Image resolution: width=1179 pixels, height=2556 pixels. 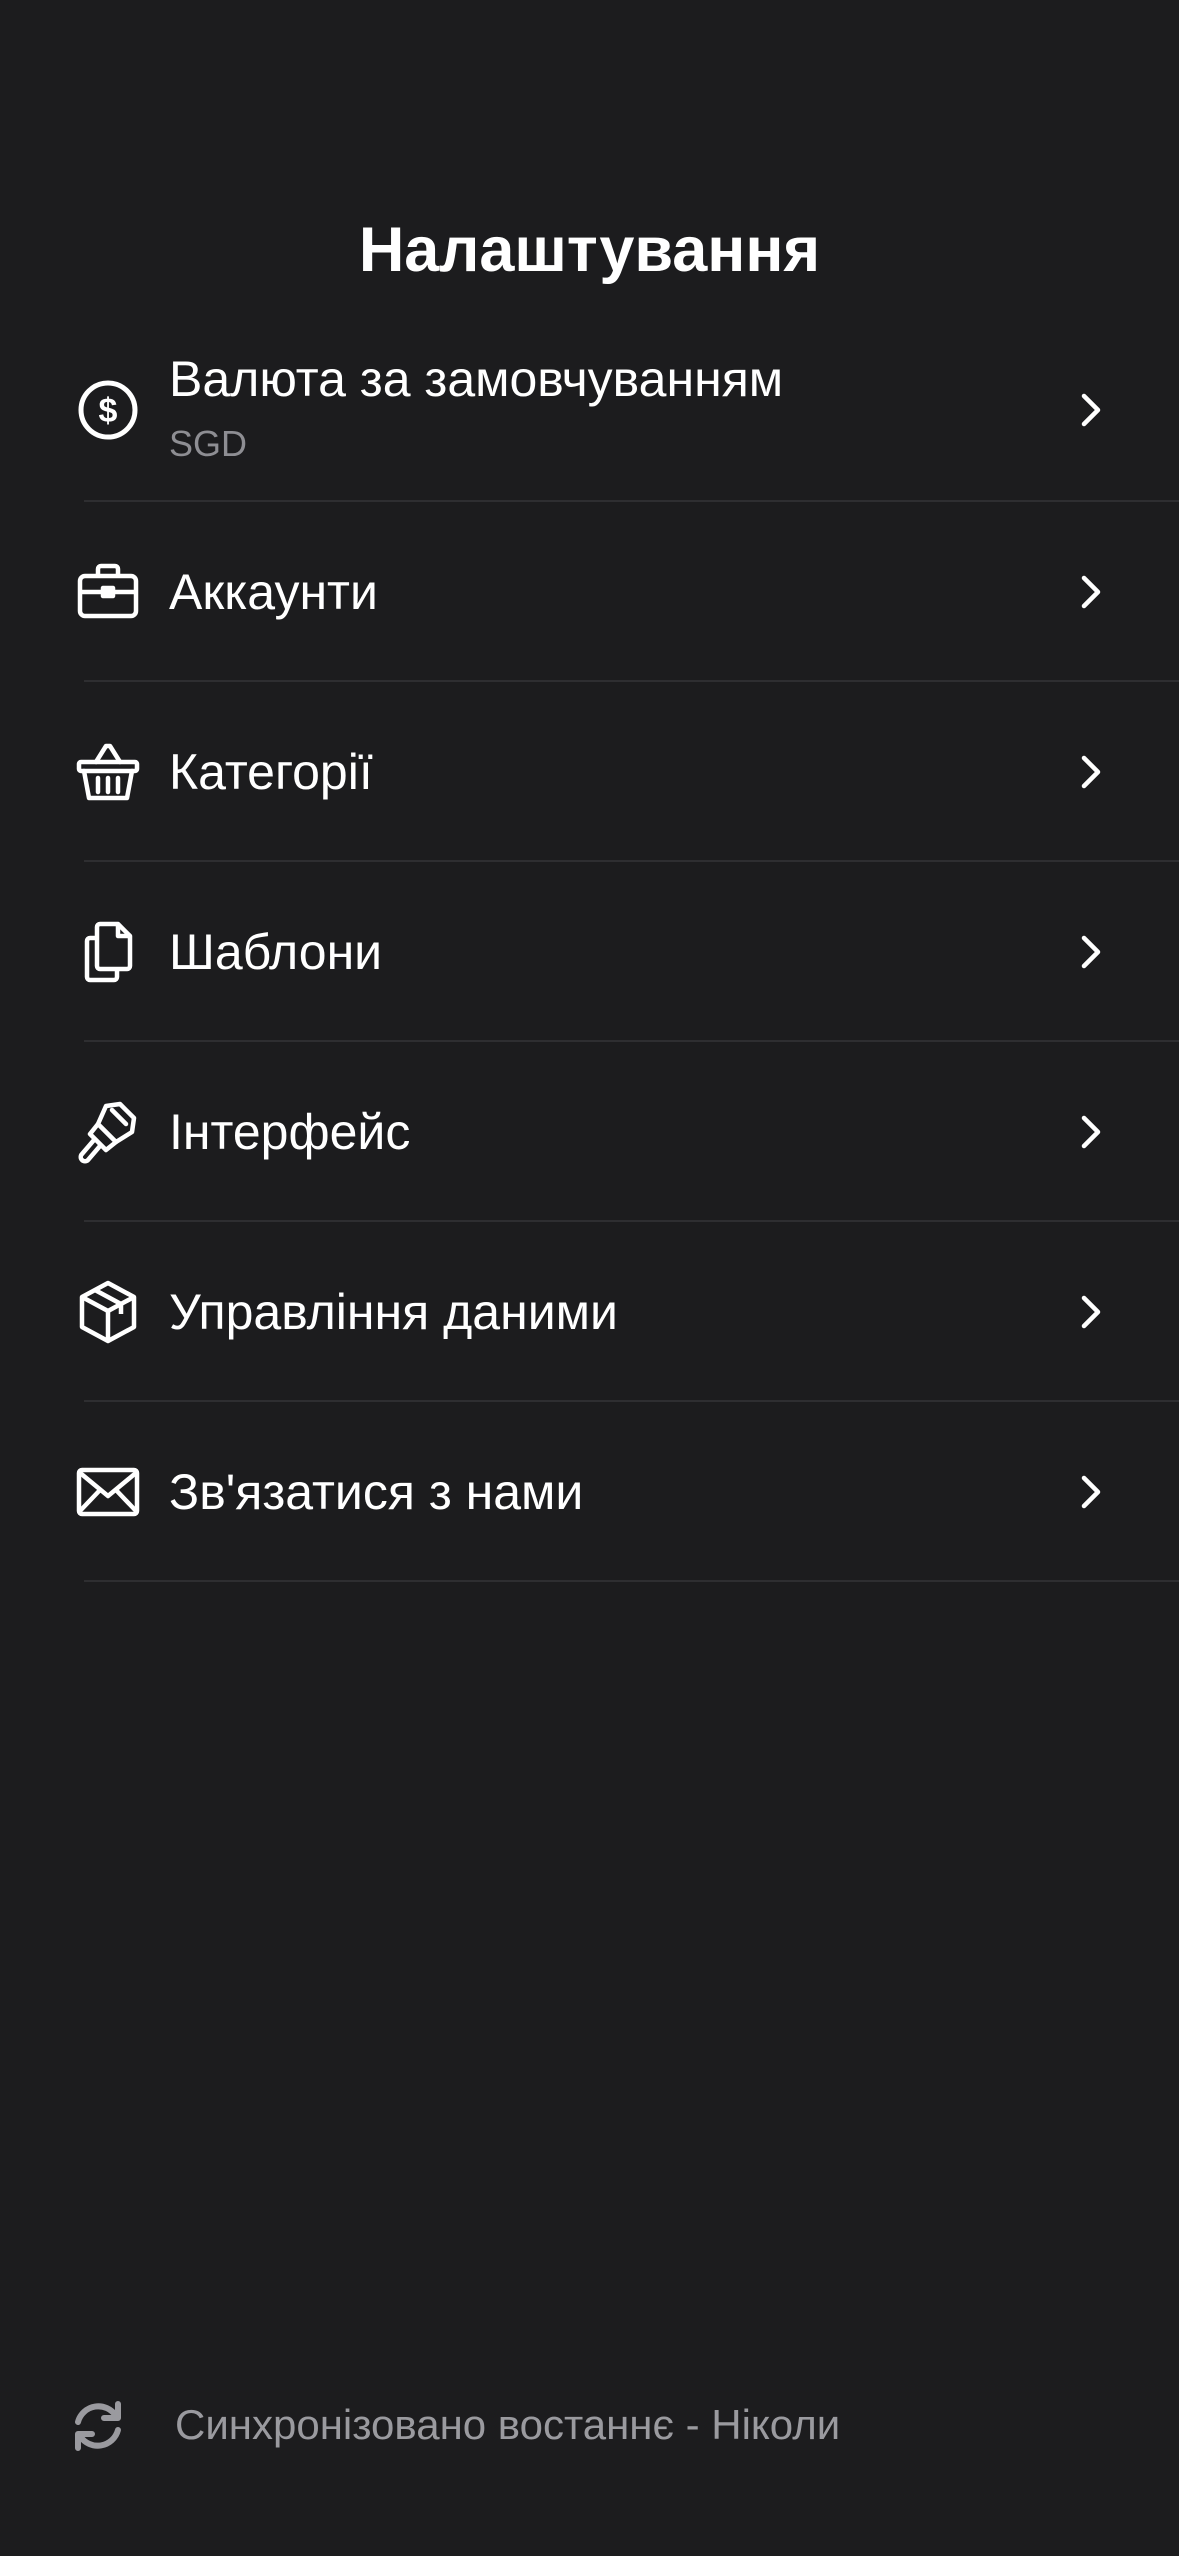 What do you see at coordinates (376, 1492) in the screenshot?
I see `settings-item-label: Зв'язатися з нами` at bounding box center [376, 1492].